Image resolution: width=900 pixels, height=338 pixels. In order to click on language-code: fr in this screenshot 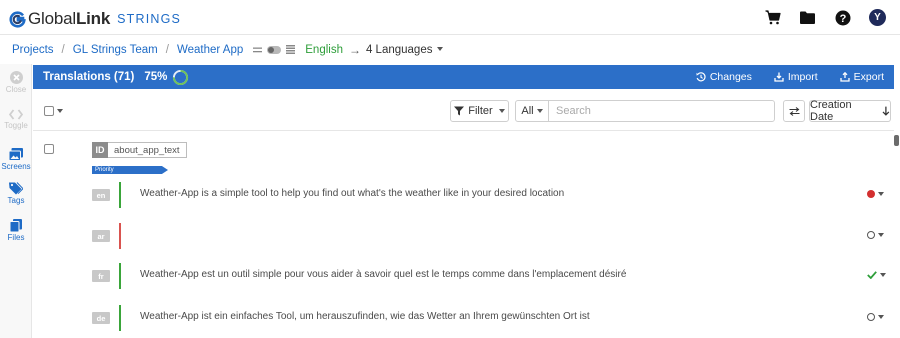, I will do `click(101, 276)`.